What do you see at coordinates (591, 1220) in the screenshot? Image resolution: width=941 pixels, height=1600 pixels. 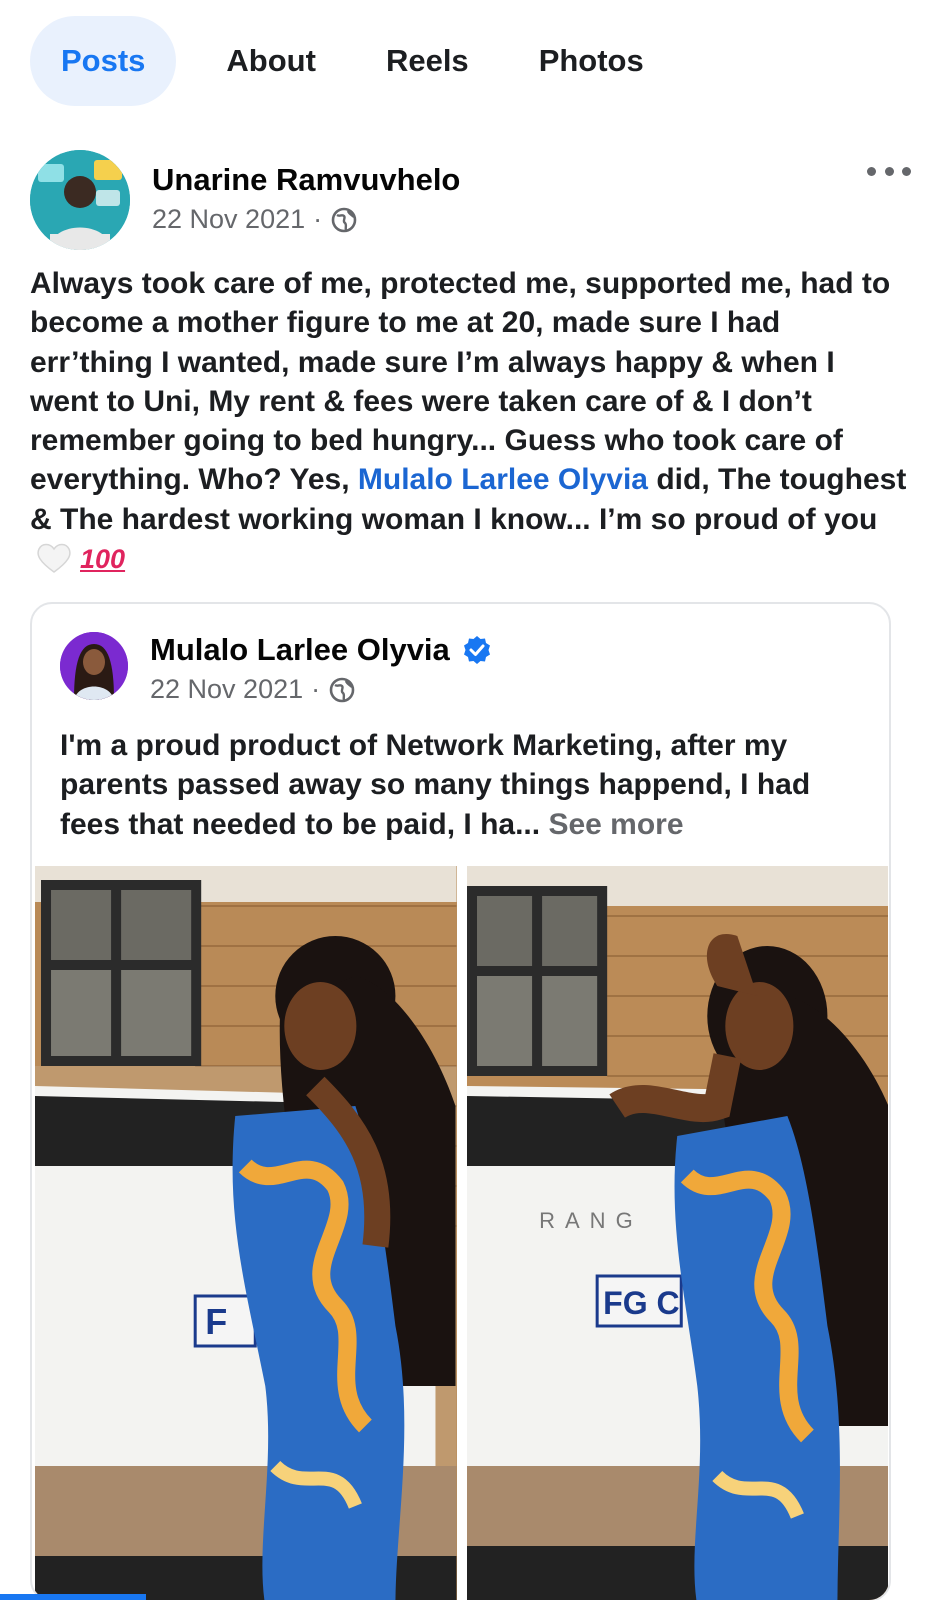 I see `car-badge-text: RANG` at bounding box center [591, 1220].